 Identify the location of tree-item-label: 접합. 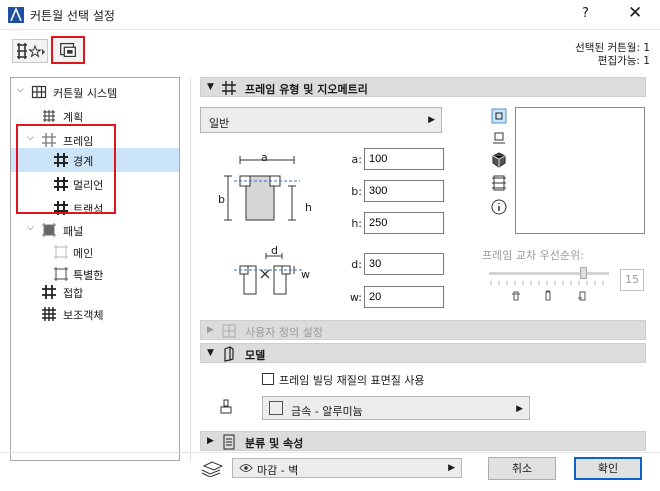
(73, 293).